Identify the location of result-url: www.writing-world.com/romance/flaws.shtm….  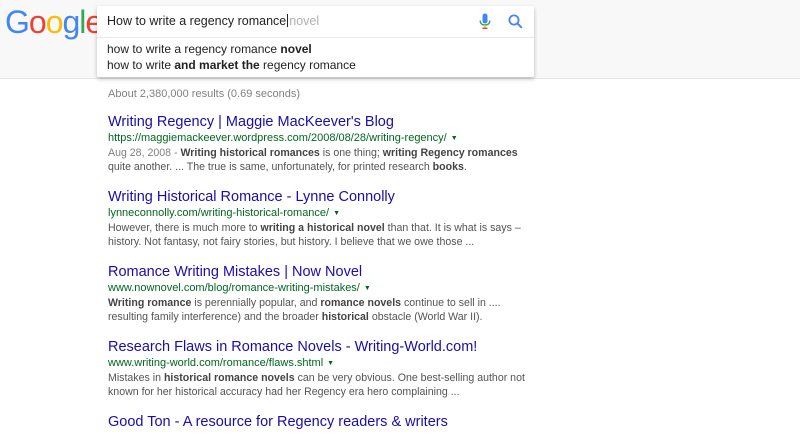
(221, 364).